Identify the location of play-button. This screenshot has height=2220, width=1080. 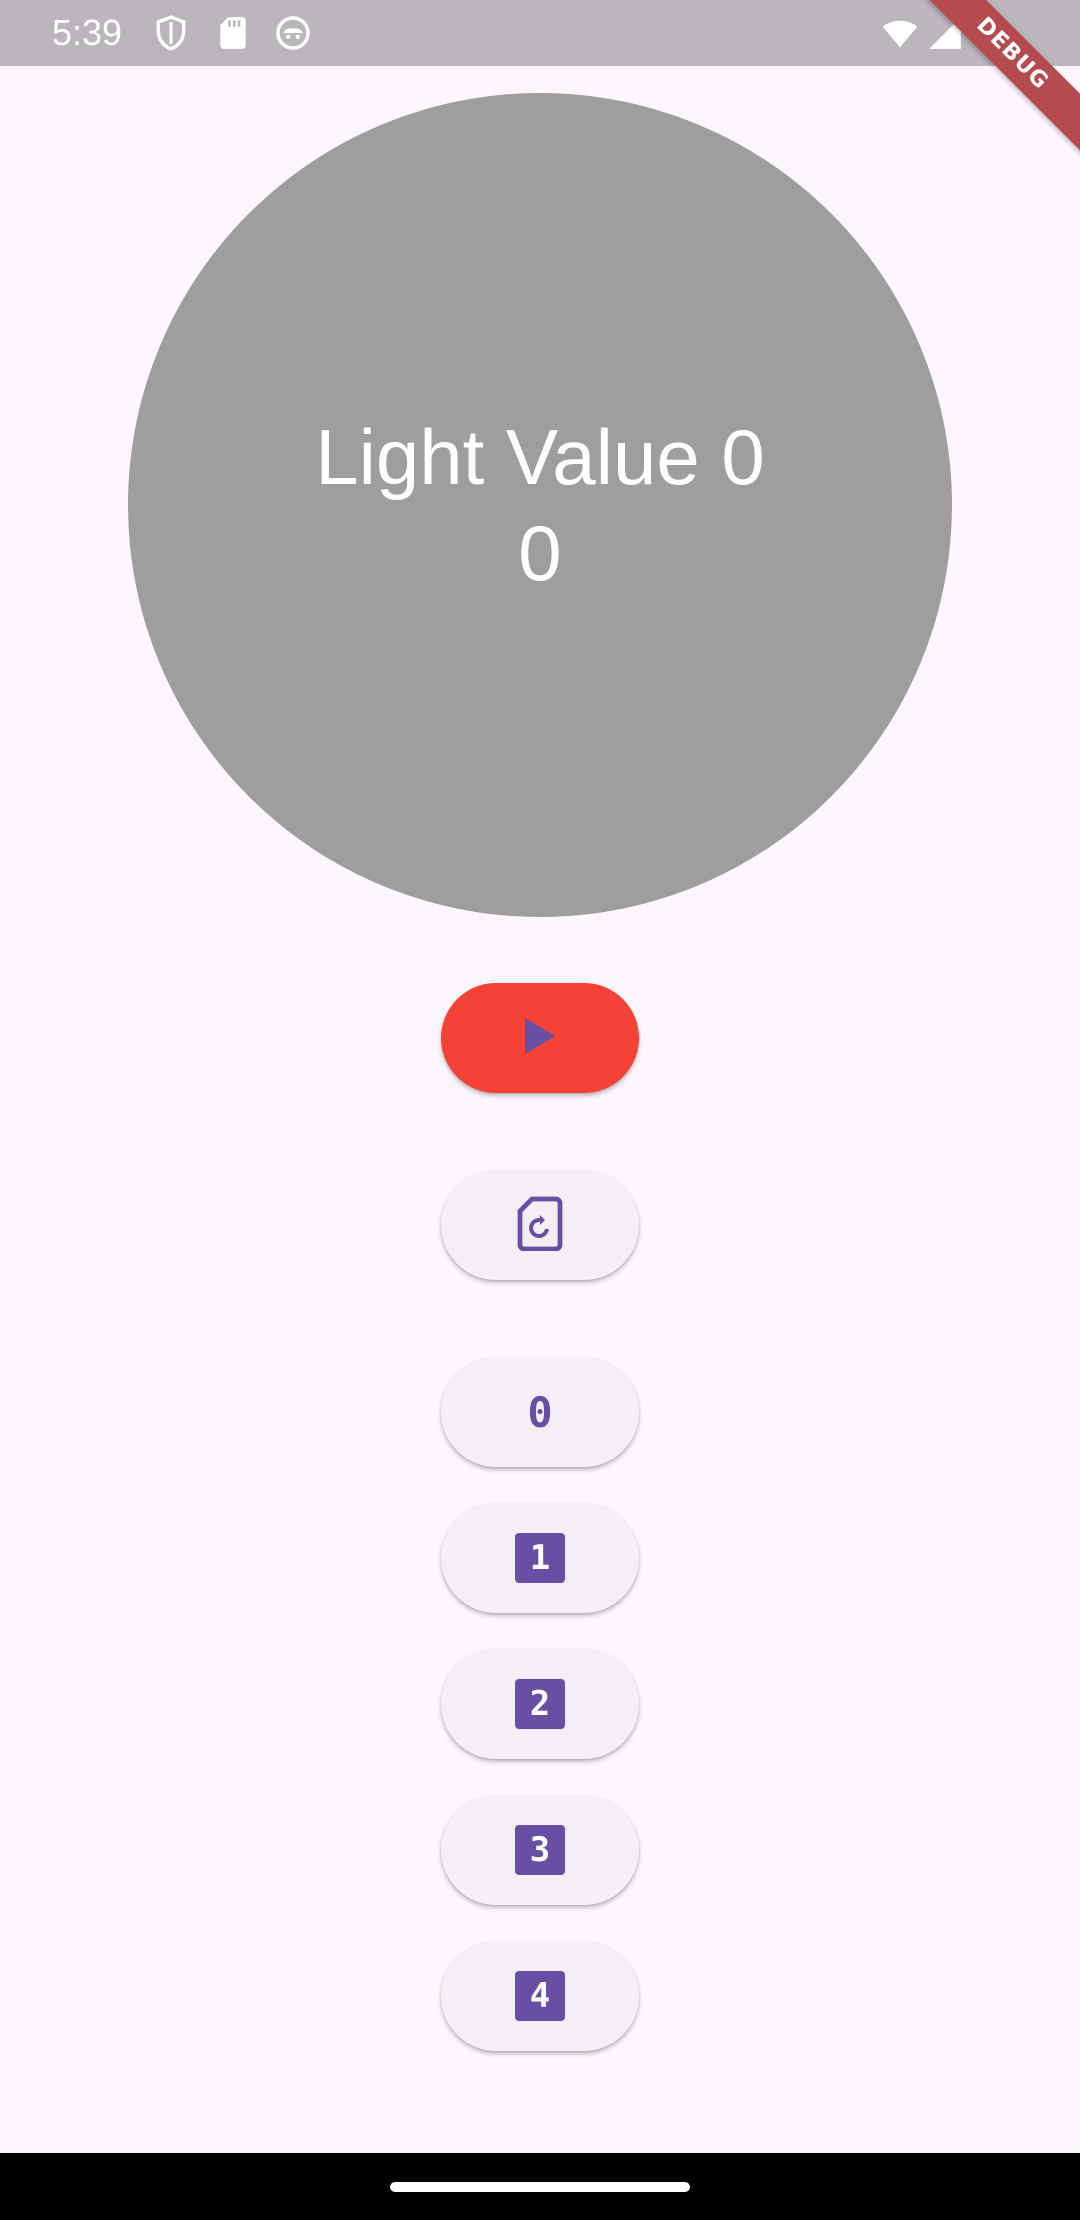
(540, 1038).